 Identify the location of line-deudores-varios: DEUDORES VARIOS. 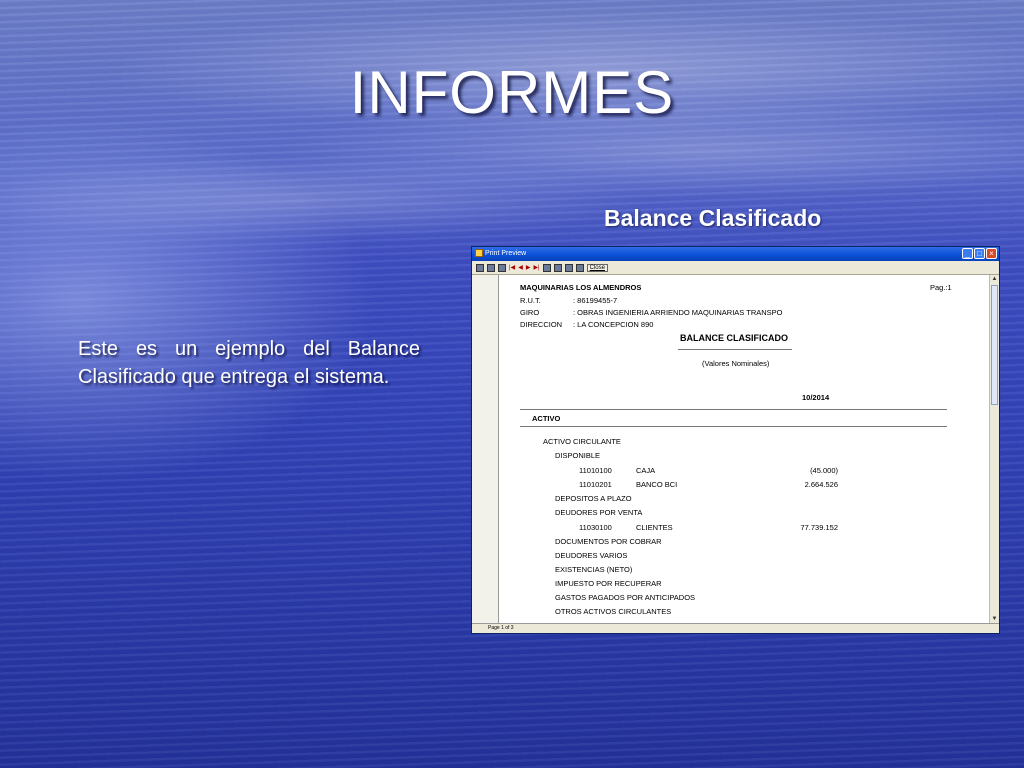
(591, 555).